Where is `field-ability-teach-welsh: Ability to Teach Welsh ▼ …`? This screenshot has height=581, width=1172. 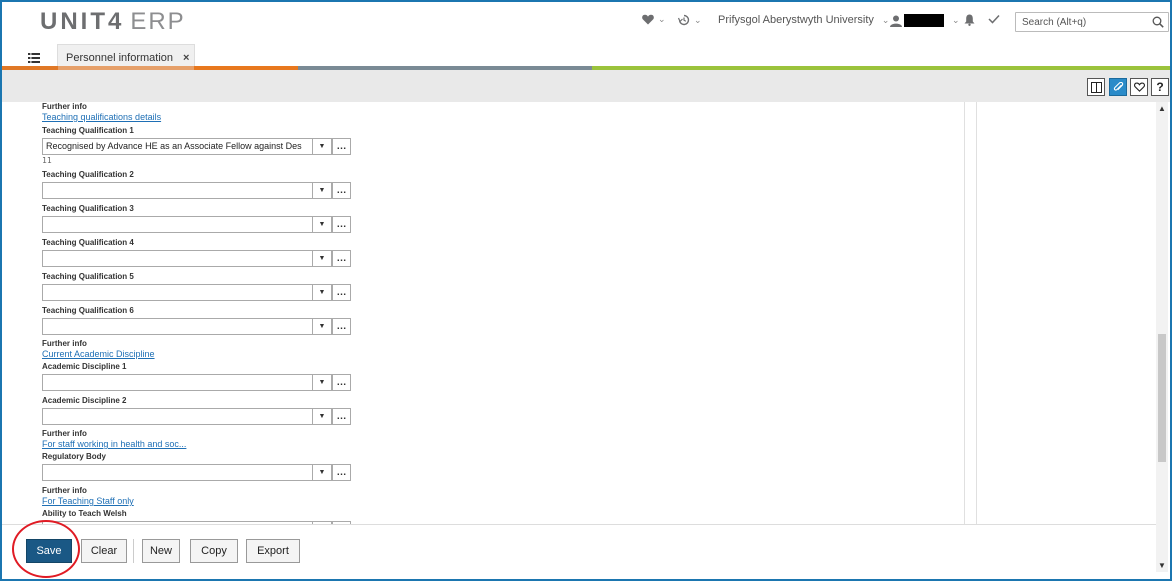 field-ability-teach-welsh: Ability to Teach Welsh ▼ … is located at coordinates (196, 514).